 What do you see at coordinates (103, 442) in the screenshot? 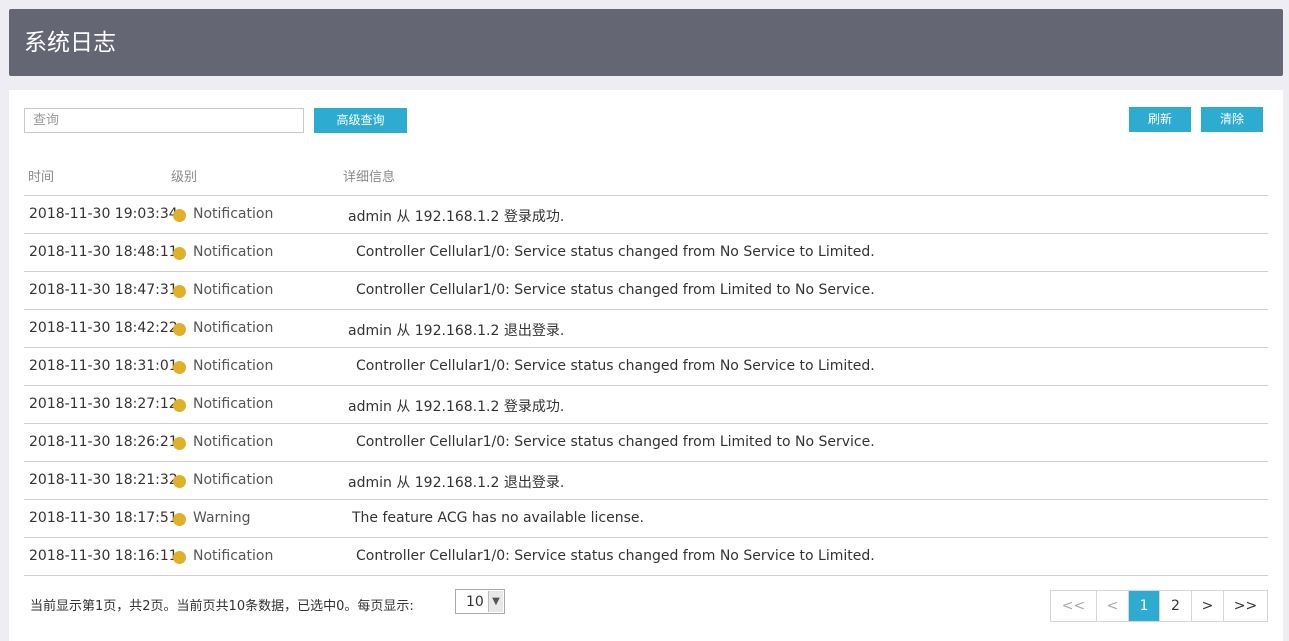
I see `log-time: 2018-11-30 18:26:21` at bounding box center [103, 442].